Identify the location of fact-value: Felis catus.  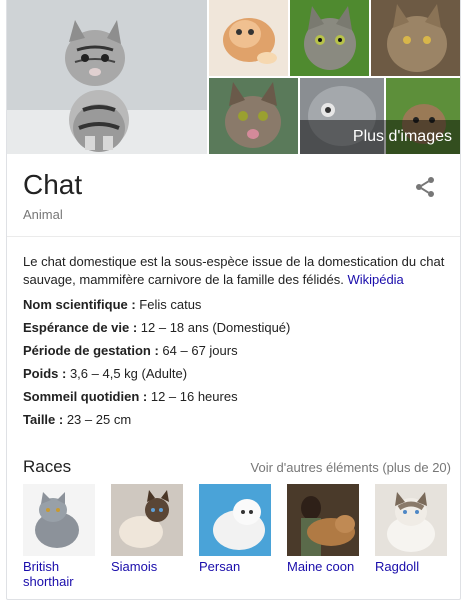
(168, 304).